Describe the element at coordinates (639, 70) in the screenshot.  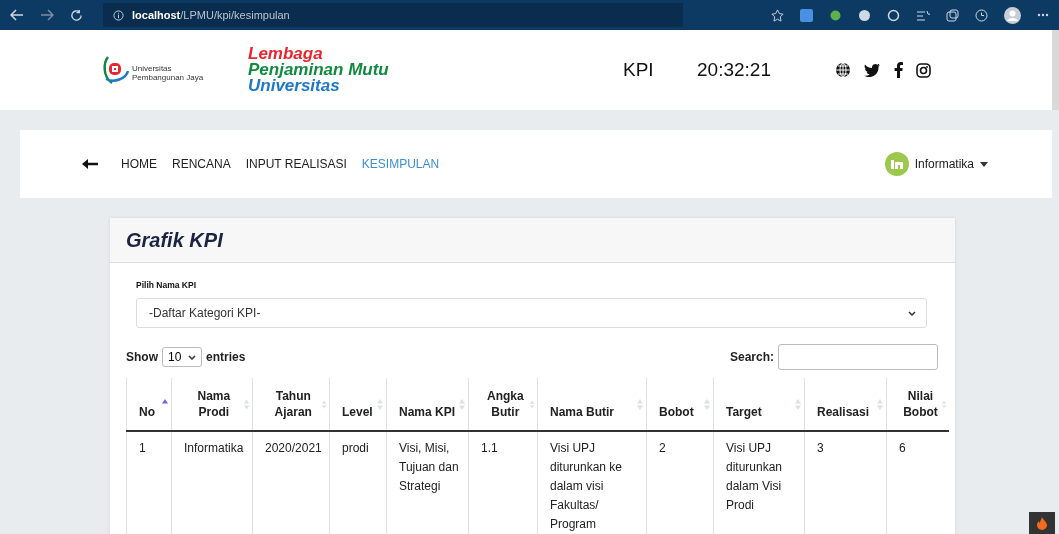
I see `app-label: KPI` at that location.